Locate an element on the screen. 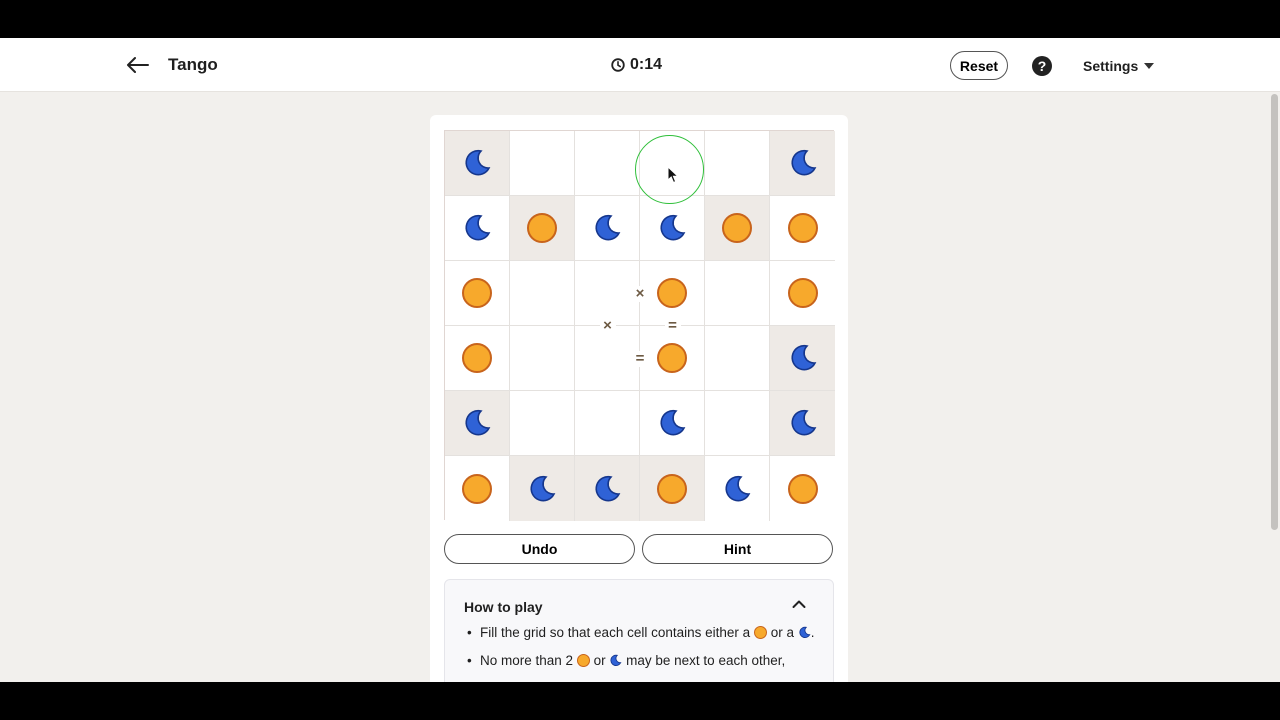 The image size is (1280, 720). board-cell-r3-c6 is located at coordinates (802, 293).